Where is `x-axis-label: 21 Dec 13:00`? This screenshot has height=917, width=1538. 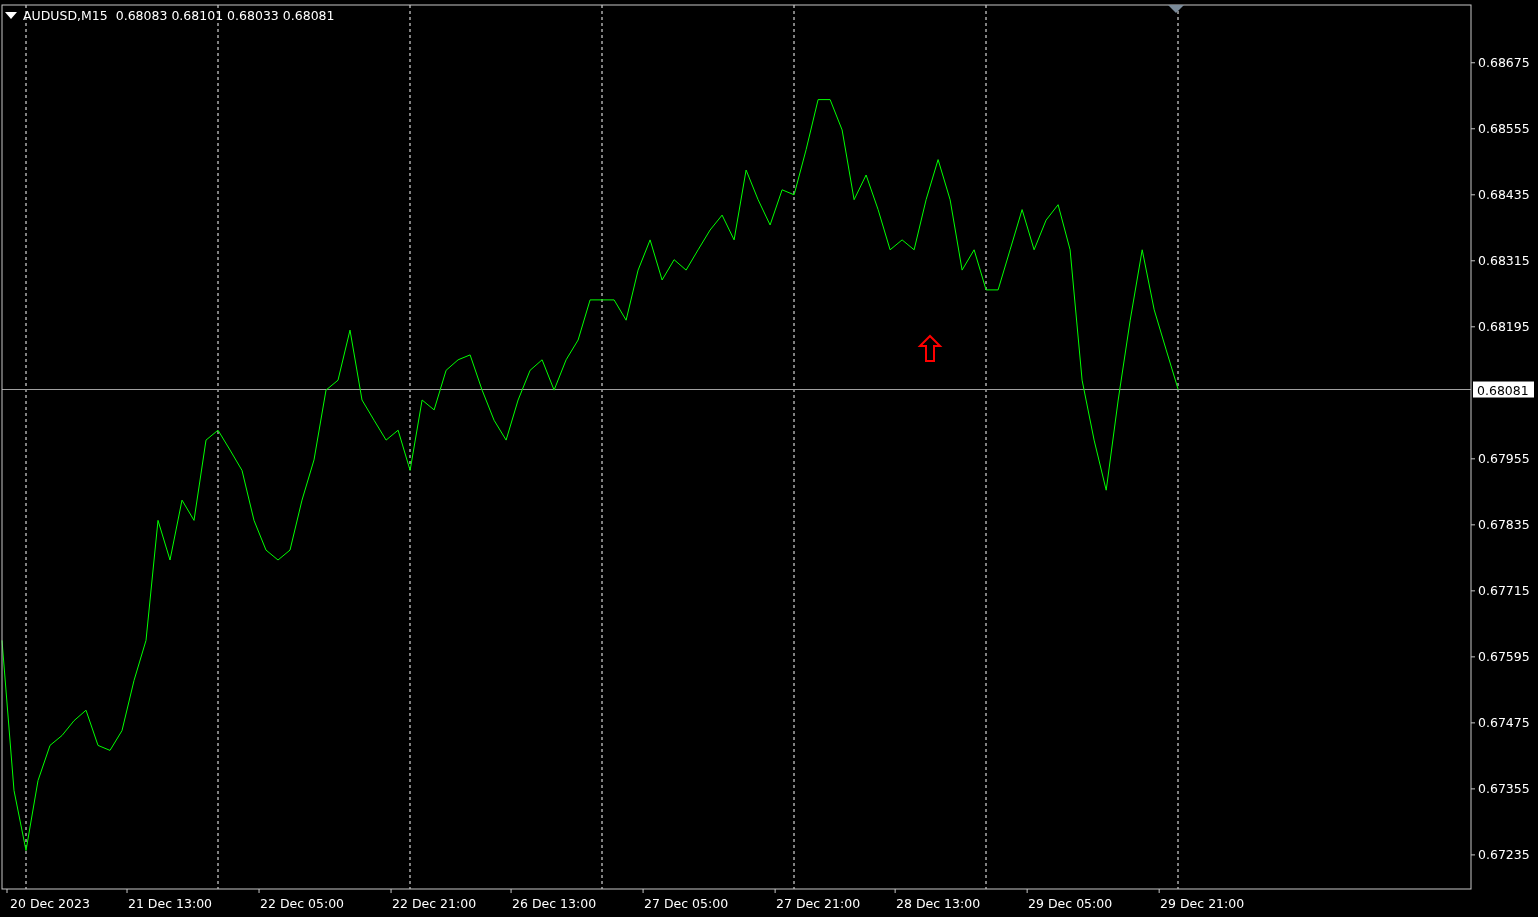 x-axis-label: 21 Dec 13:00 is located at coordinates (170, 903).